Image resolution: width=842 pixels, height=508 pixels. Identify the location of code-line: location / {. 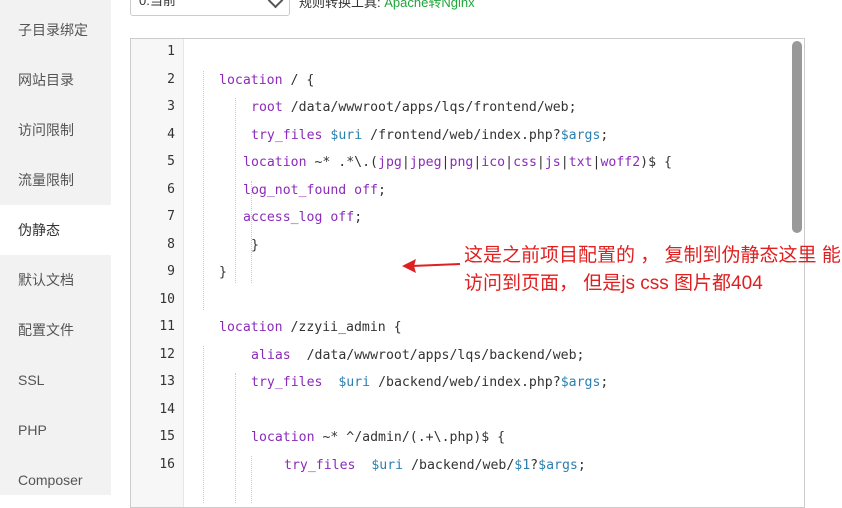
(266, 80).